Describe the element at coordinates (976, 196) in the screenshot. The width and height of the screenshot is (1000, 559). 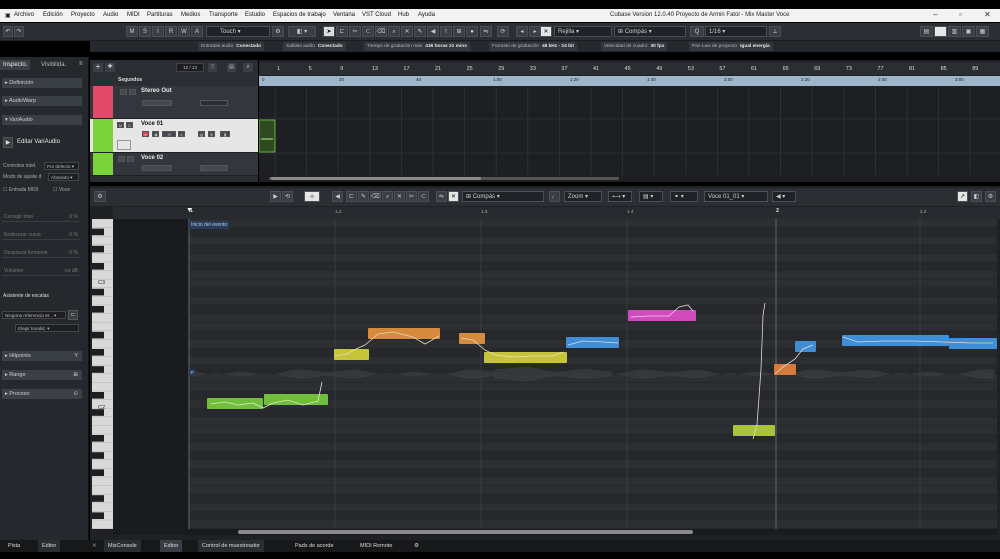
I see `editor-detach-icon: ◧` at that location.